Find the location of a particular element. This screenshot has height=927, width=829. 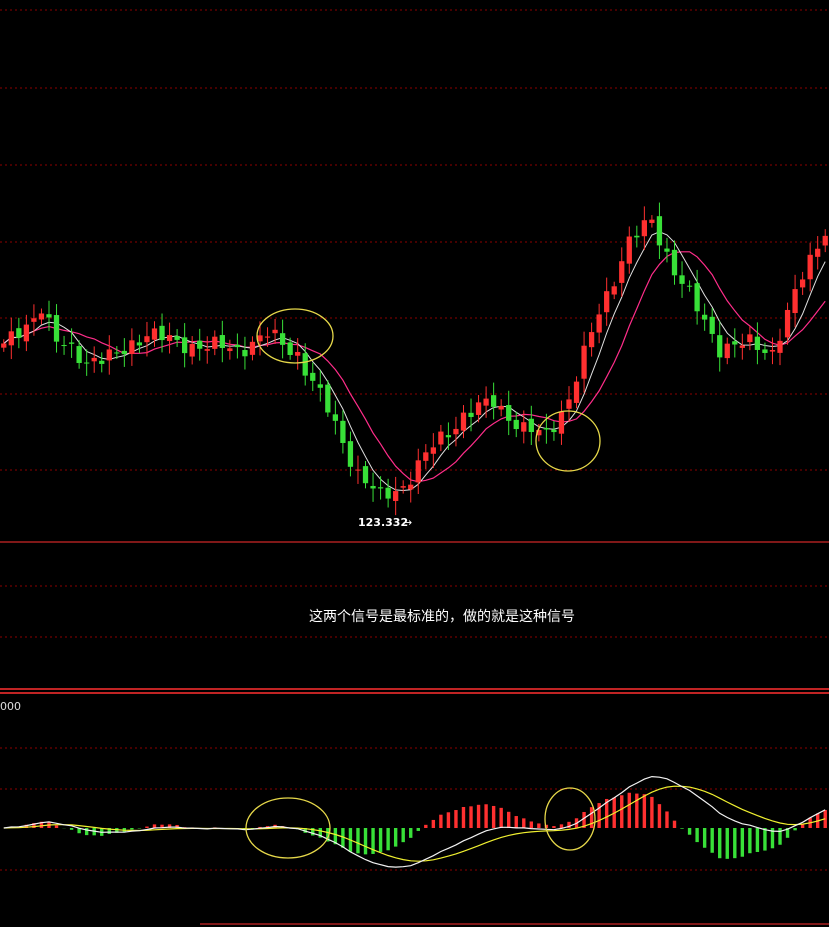

annotation-text: 这两个信号是最标准的，做的就是这种信号 is located at coordinates (442, 616).